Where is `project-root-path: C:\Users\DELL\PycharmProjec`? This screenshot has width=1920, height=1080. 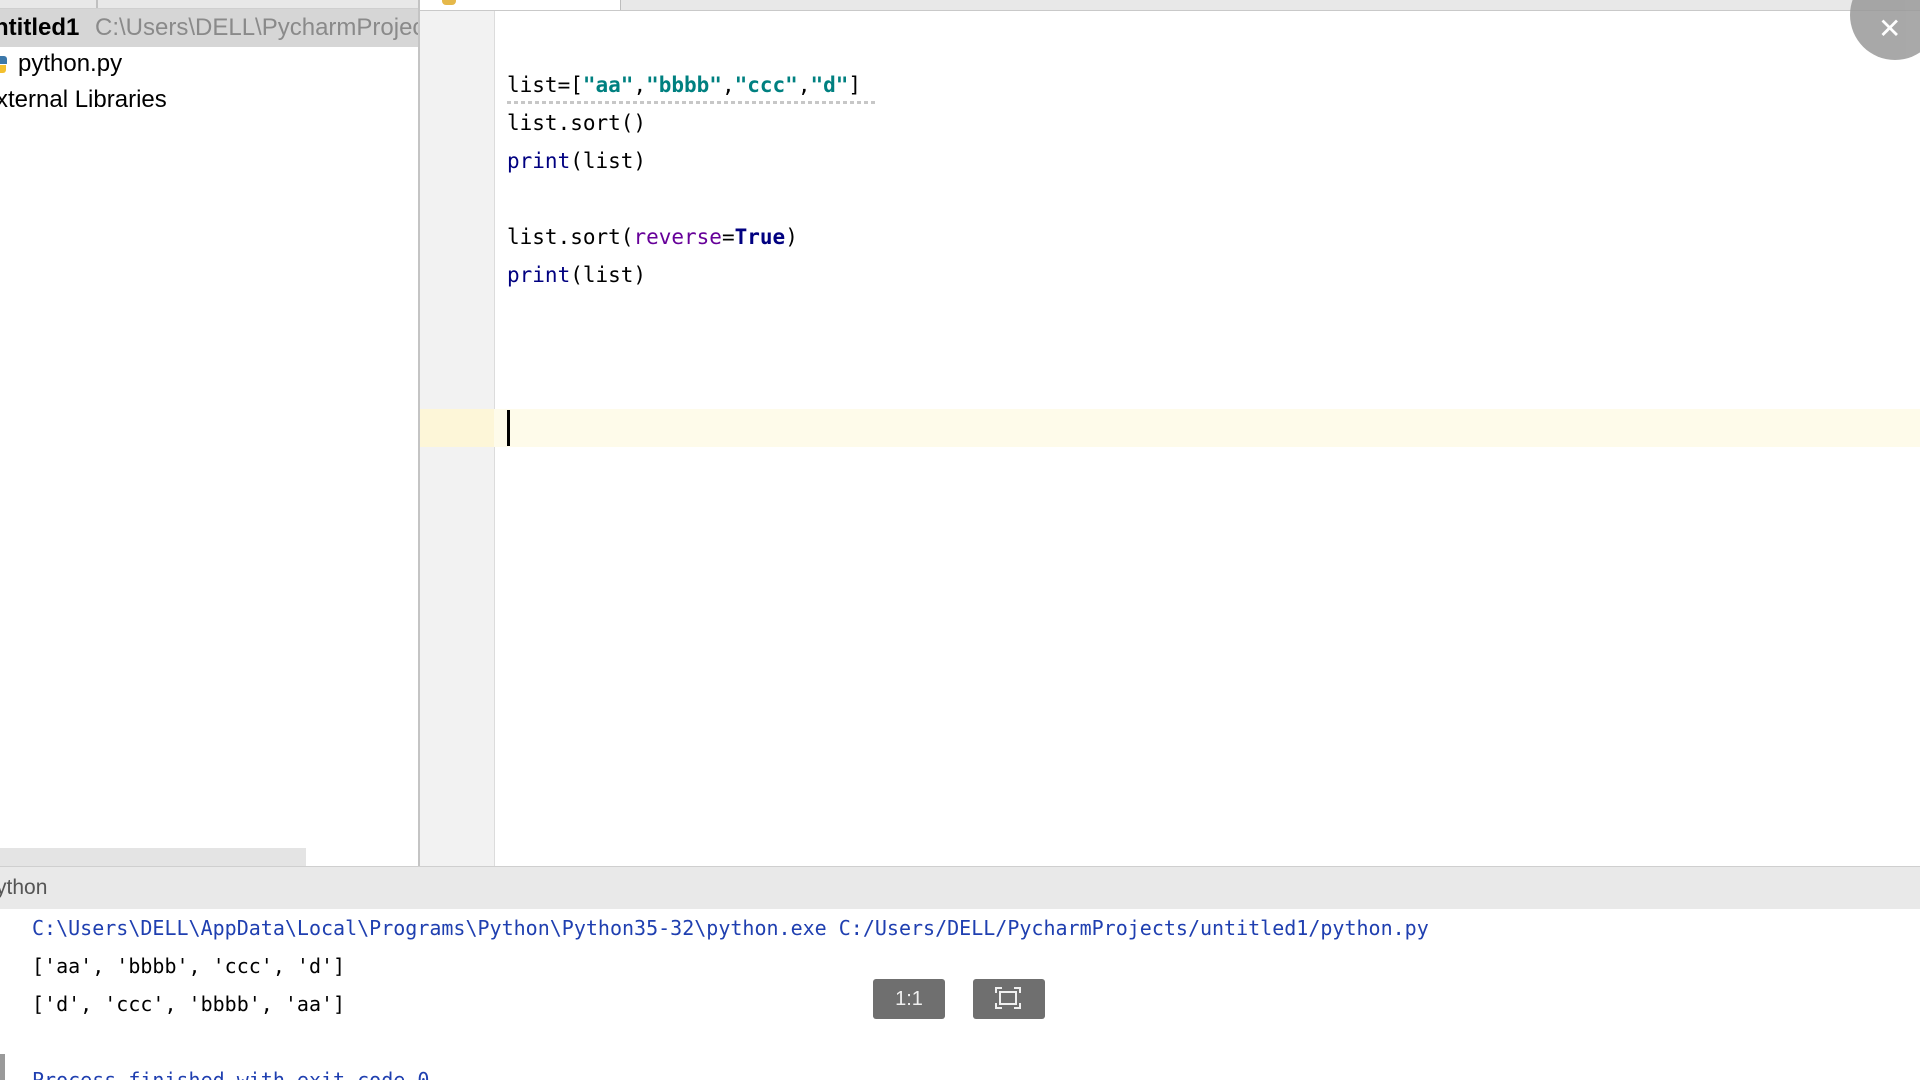
project-root-path: C:\Users\DELL\PycharmProjec is located at coordinates (256, 27).